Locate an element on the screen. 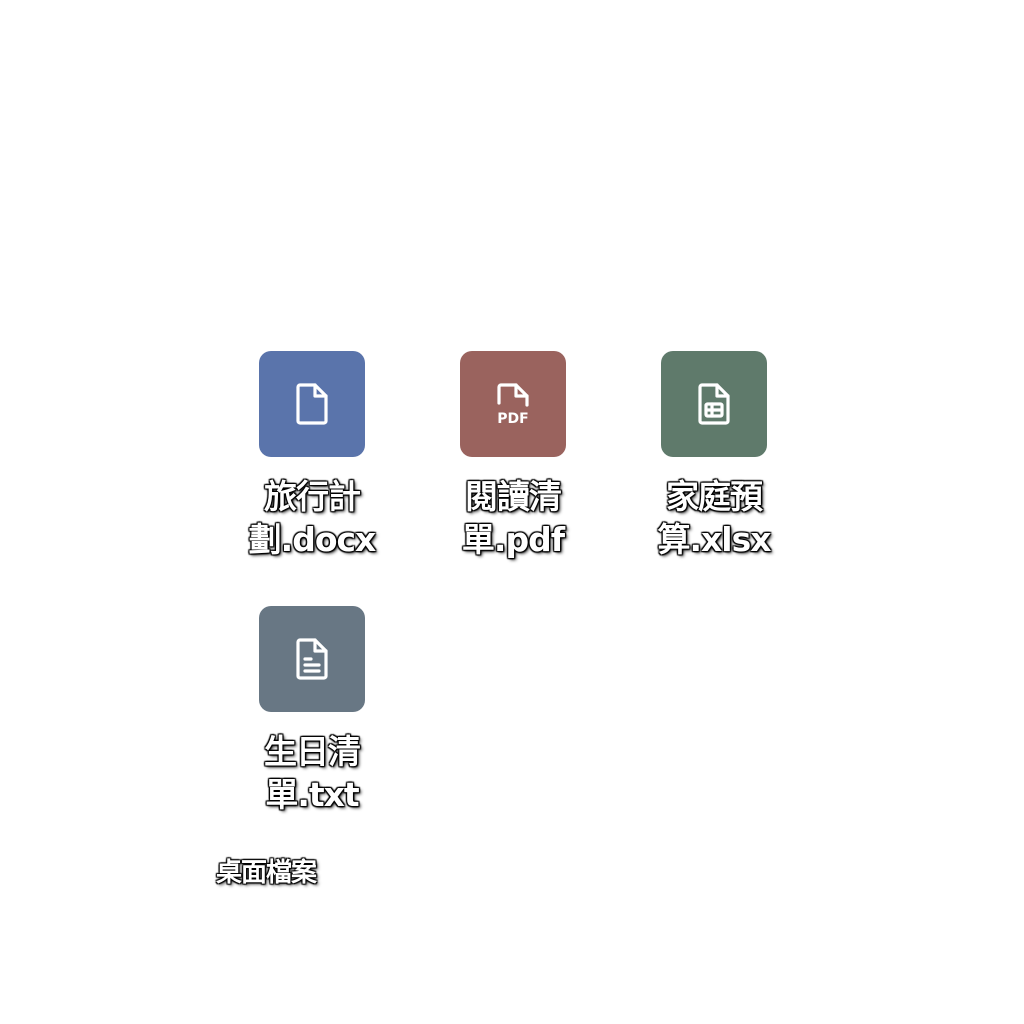 Image resolution: width=1024 pixels, height=1024 pixels. spreadsheet-icon is located at coordinates (714, 404).